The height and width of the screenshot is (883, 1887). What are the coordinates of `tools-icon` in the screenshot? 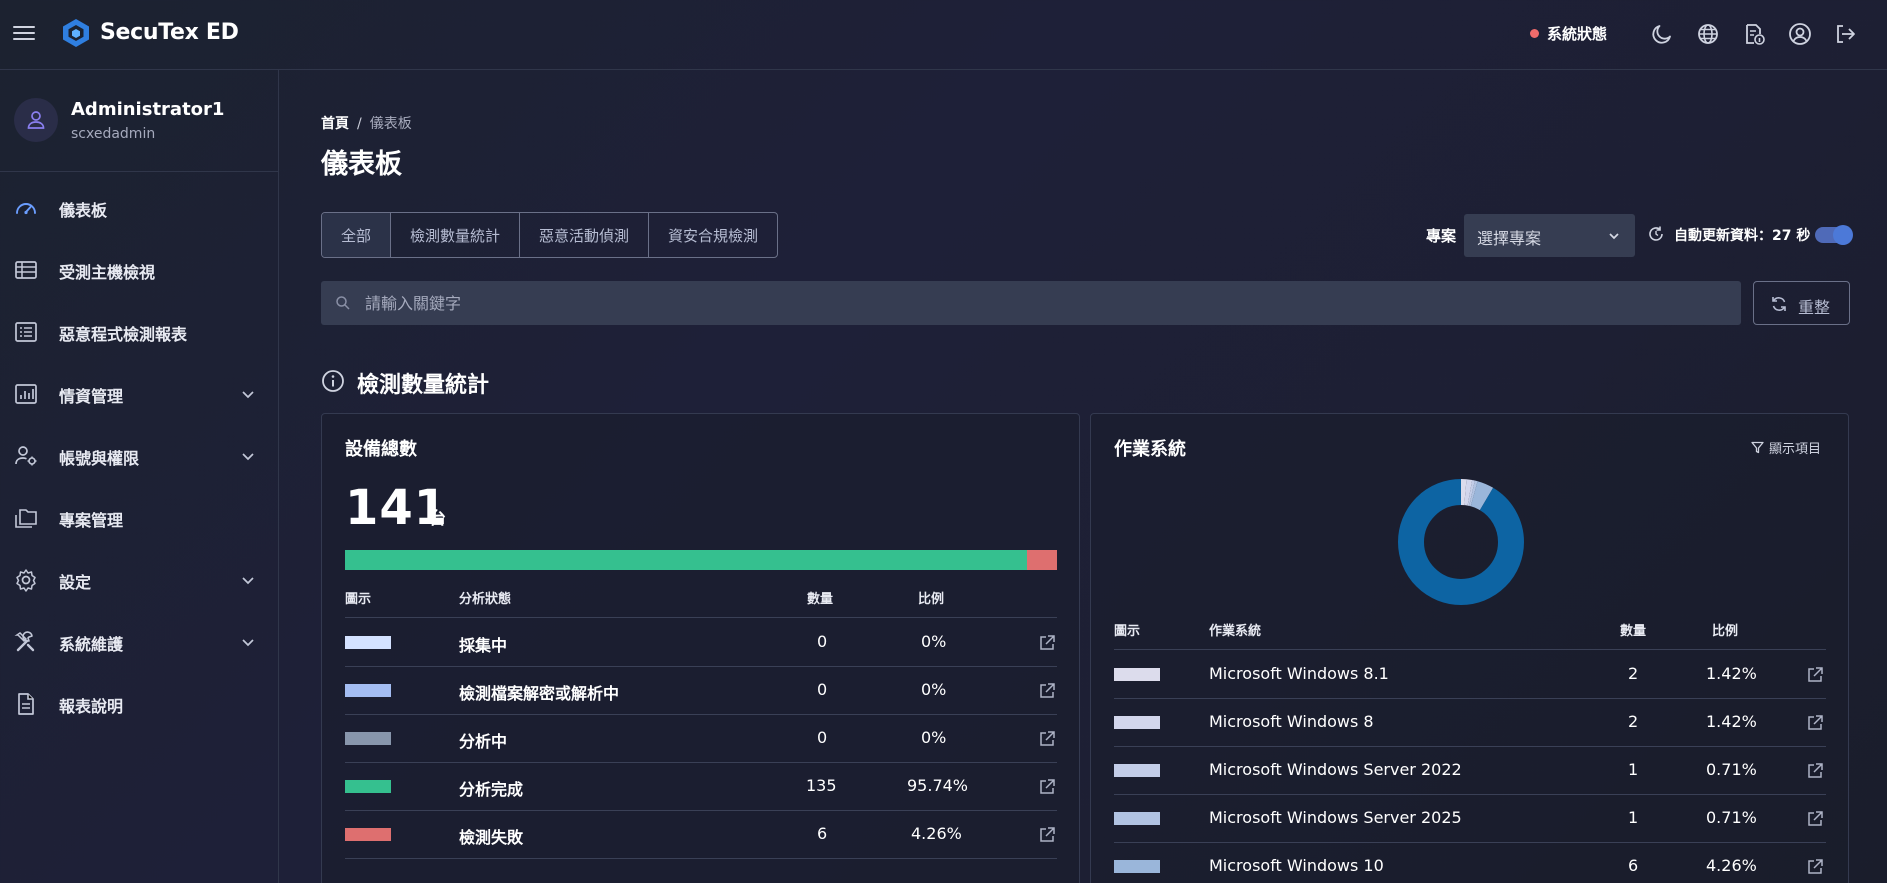 It's located at (26, 642).